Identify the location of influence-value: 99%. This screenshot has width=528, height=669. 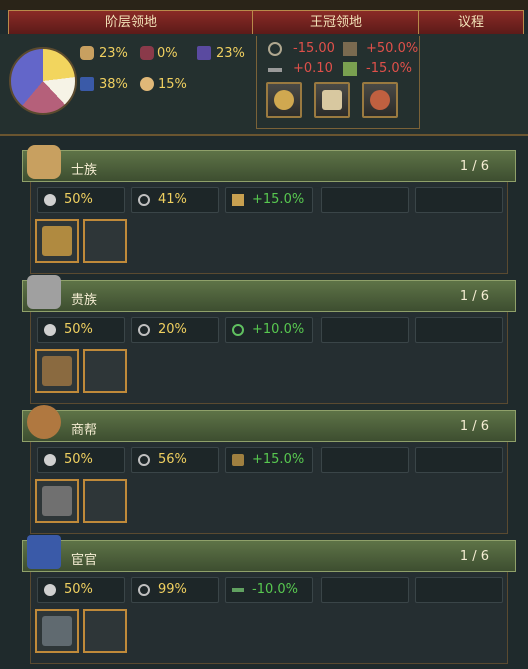
(172, 589).